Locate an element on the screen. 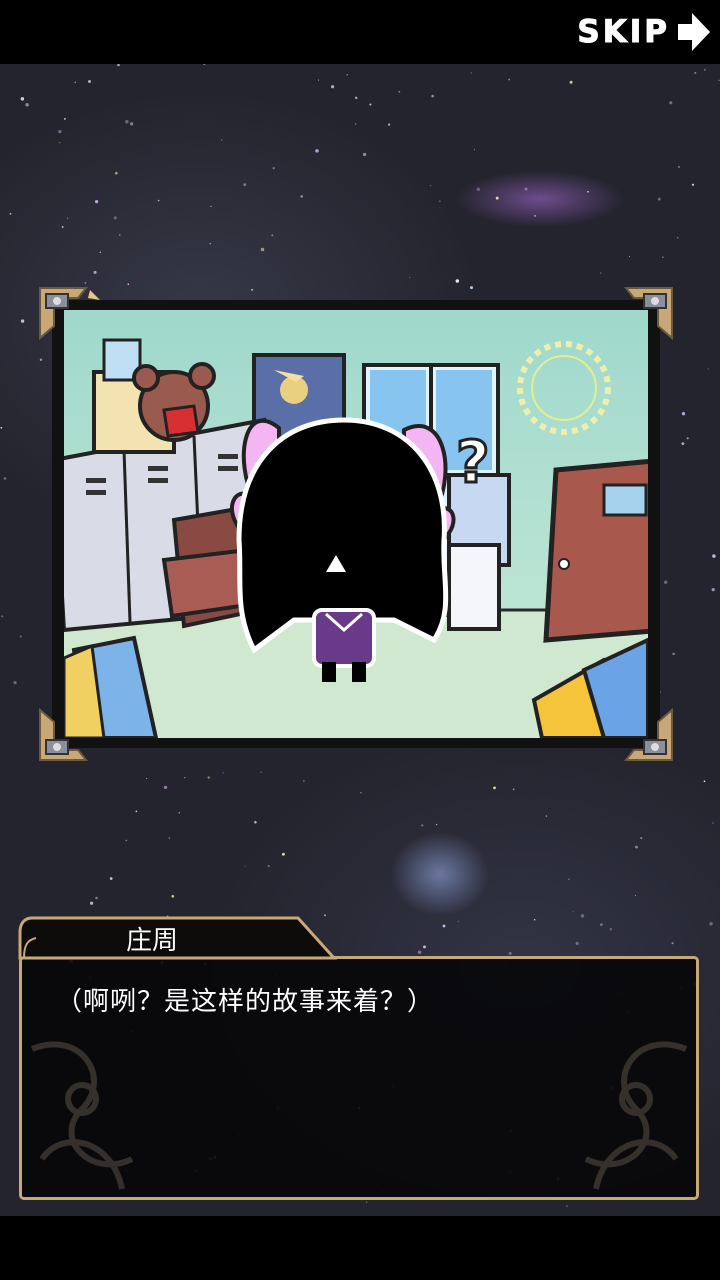 The width and height of the screenshot is (720, 1280). speaker-name-plate: 庄周 is located at coordinates (178, 937).